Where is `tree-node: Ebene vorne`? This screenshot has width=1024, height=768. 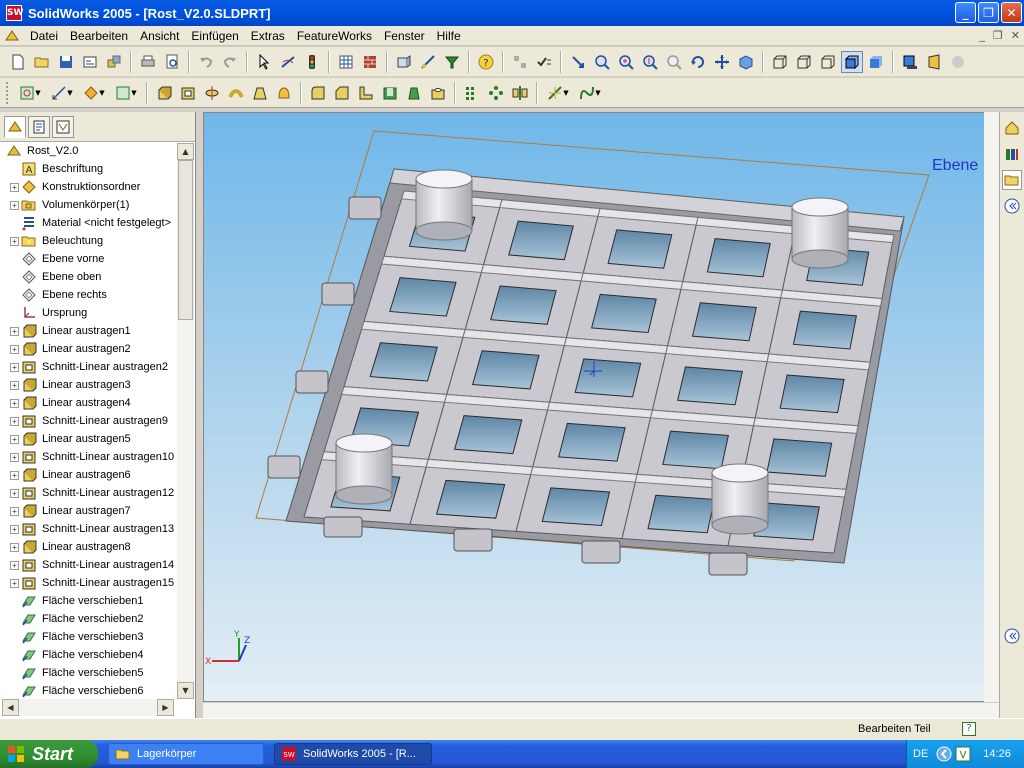 tree-node: Ebene vorne is located at coordinates (88, 259).